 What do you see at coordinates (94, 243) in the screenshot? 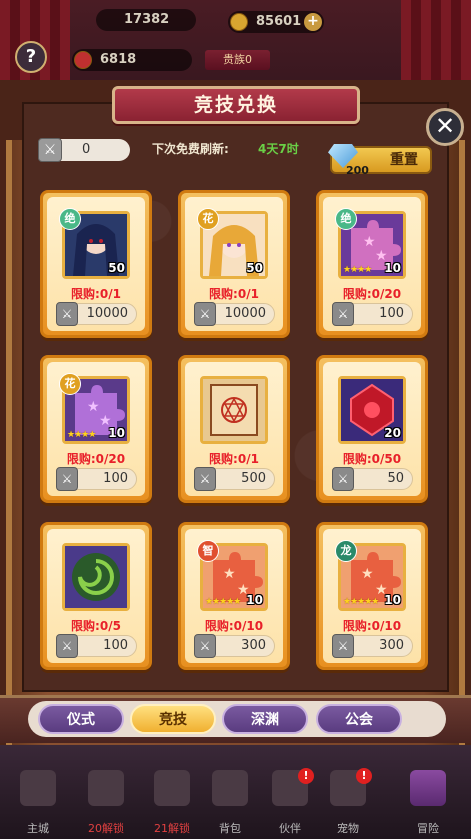
I see `item-thumbnail: 50 绝` at bounding box center [94, 243].